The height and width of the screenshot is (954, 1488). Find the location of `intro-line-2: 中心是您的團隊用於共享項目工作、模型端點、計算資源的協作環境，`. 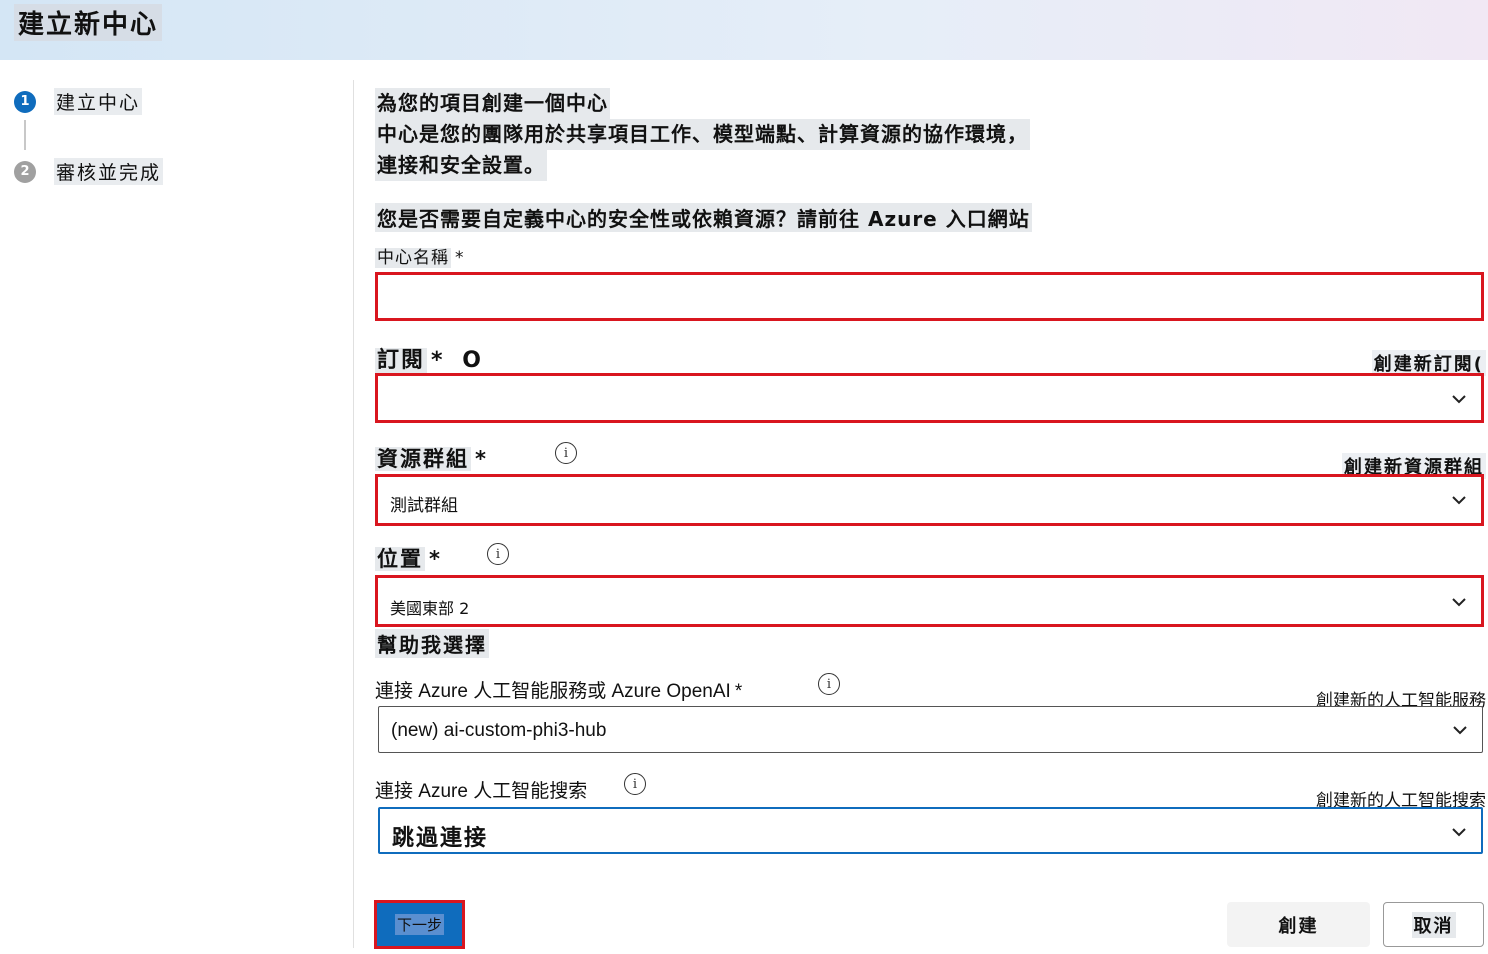

intro-line-2: 中心是您的團隊用於共享項目工作、模型端點、計算資源的協作環境， is located at coordinates (702, 134).